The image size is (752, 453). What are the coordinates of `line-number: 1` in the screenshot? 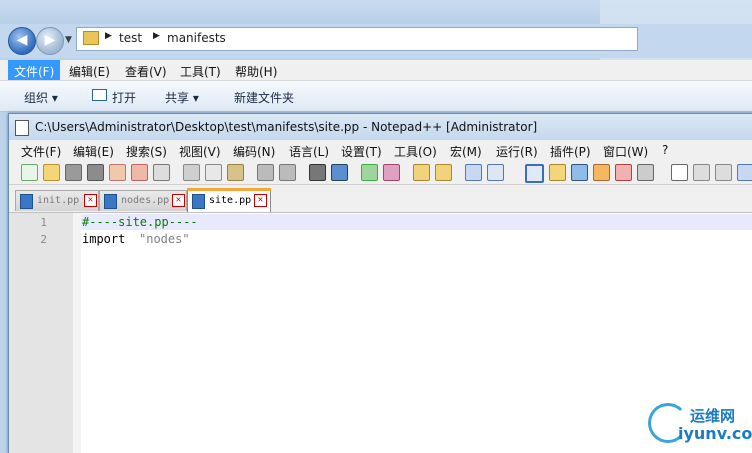 It's located at (43, 222).